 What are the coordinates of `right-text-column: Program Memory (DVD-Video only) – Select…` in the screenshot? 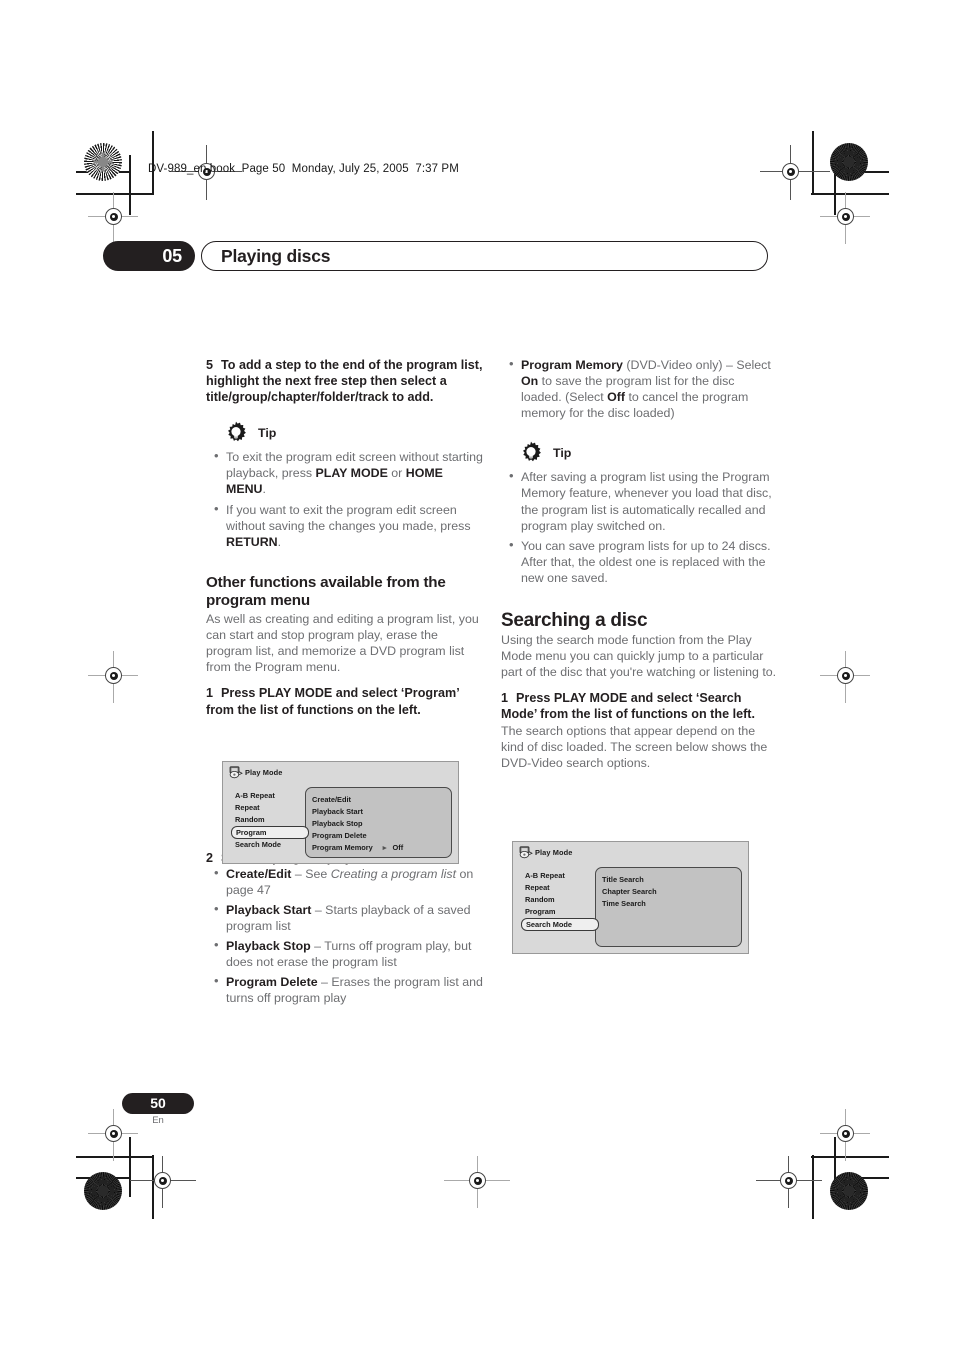 It's located at (639, 563).